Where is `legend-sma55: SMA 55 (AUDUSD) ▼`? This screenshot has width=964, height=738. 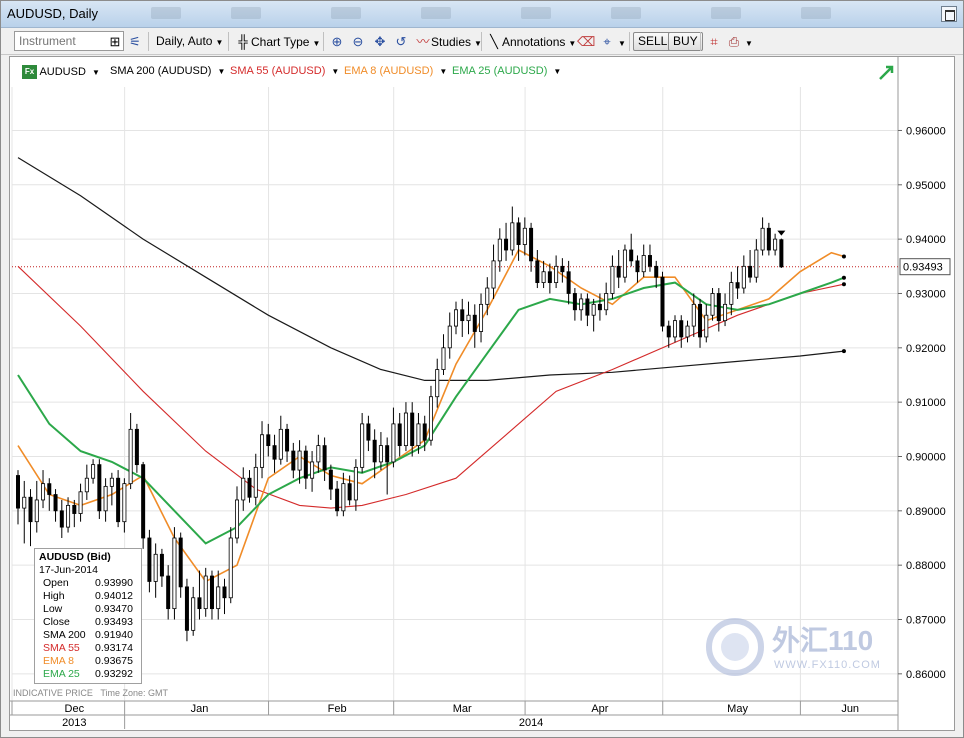 legend-sma55: SMA 55 (AUDUSD) ▼ is located at coordinates (284, 71).